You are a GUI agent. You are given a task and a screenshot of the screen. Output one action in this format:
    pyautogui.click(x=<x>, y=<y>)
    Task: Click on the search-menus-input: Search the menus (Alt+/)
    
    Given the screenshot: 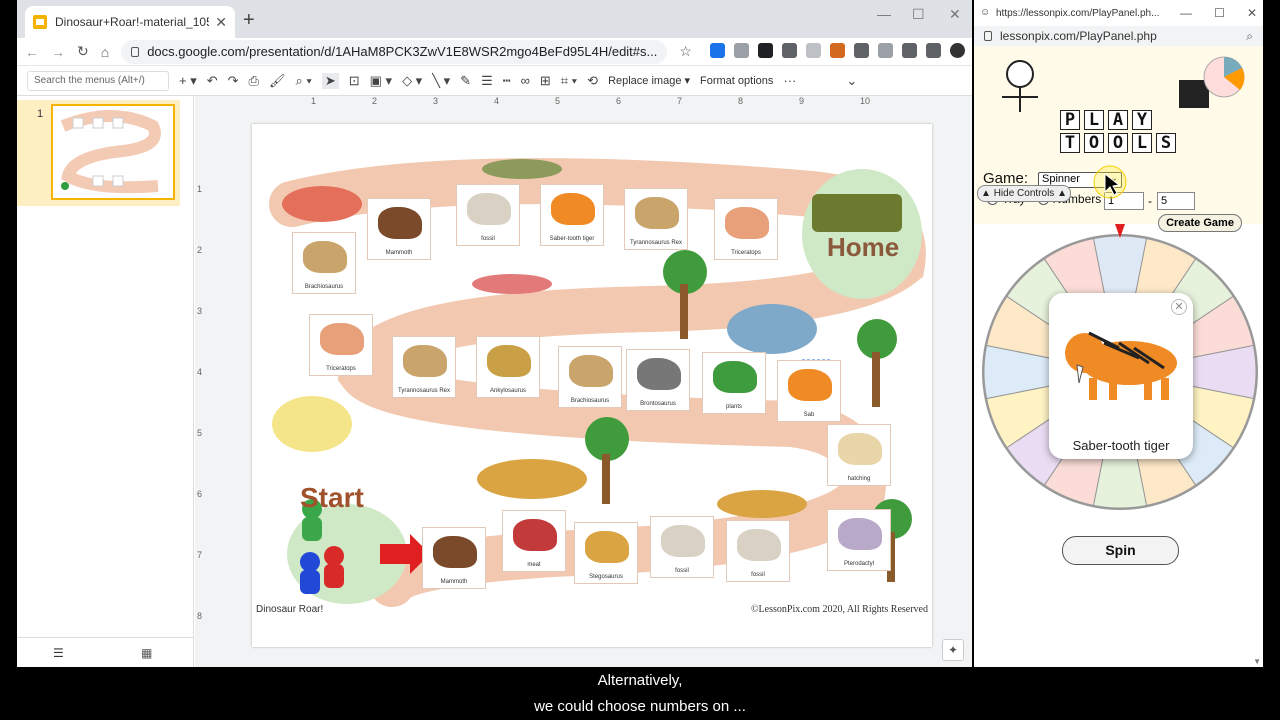 What is the action you would take?
    pyautogui.click(x=98, y=80)
    